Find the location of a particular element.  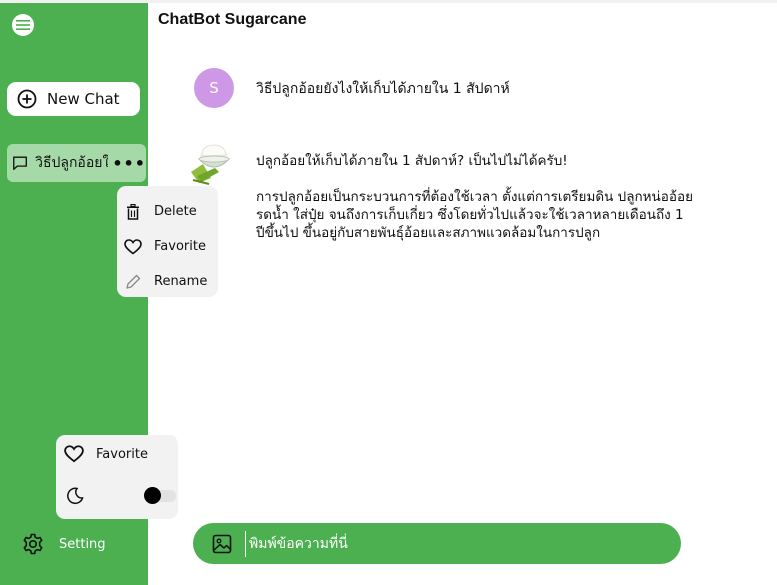

app-title: ChatBot Sugarcane is located at coordinates (232, 19).